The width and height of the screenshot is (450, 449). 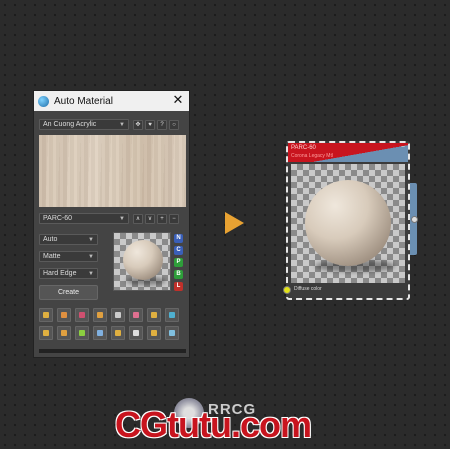 I want to click on map-letters: N C P B L, so click(x=178, y=264).